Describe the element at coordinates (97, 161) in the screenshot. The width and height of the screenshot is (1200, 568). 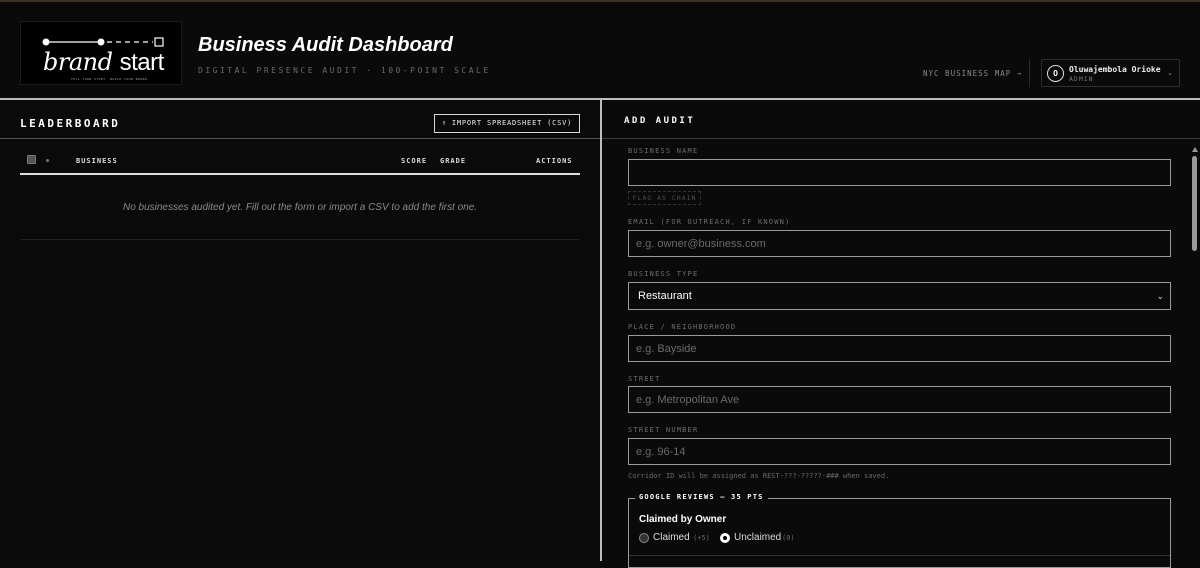
I see `column-header-business: BUSINESS` at that location.